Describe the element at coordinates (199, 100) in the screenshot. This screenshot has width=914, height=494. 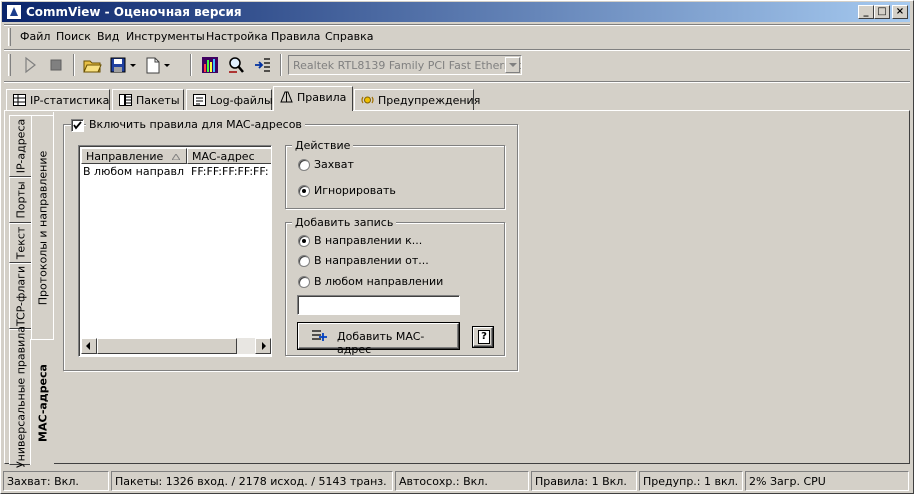
I see `log-icon` at that location.